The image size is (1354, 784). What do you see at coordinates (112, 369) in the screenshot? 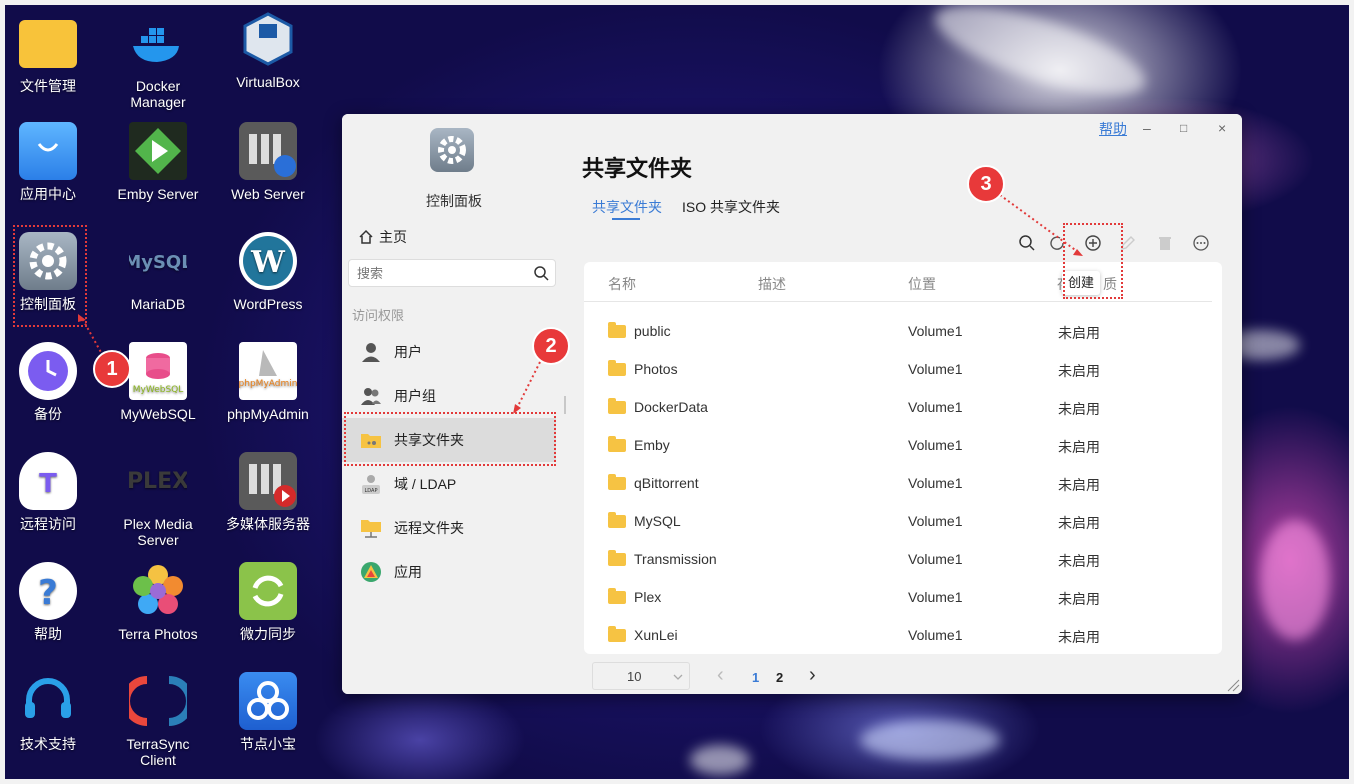
I see `annotation-badge-1: 1` at bounding box center [112, 369].